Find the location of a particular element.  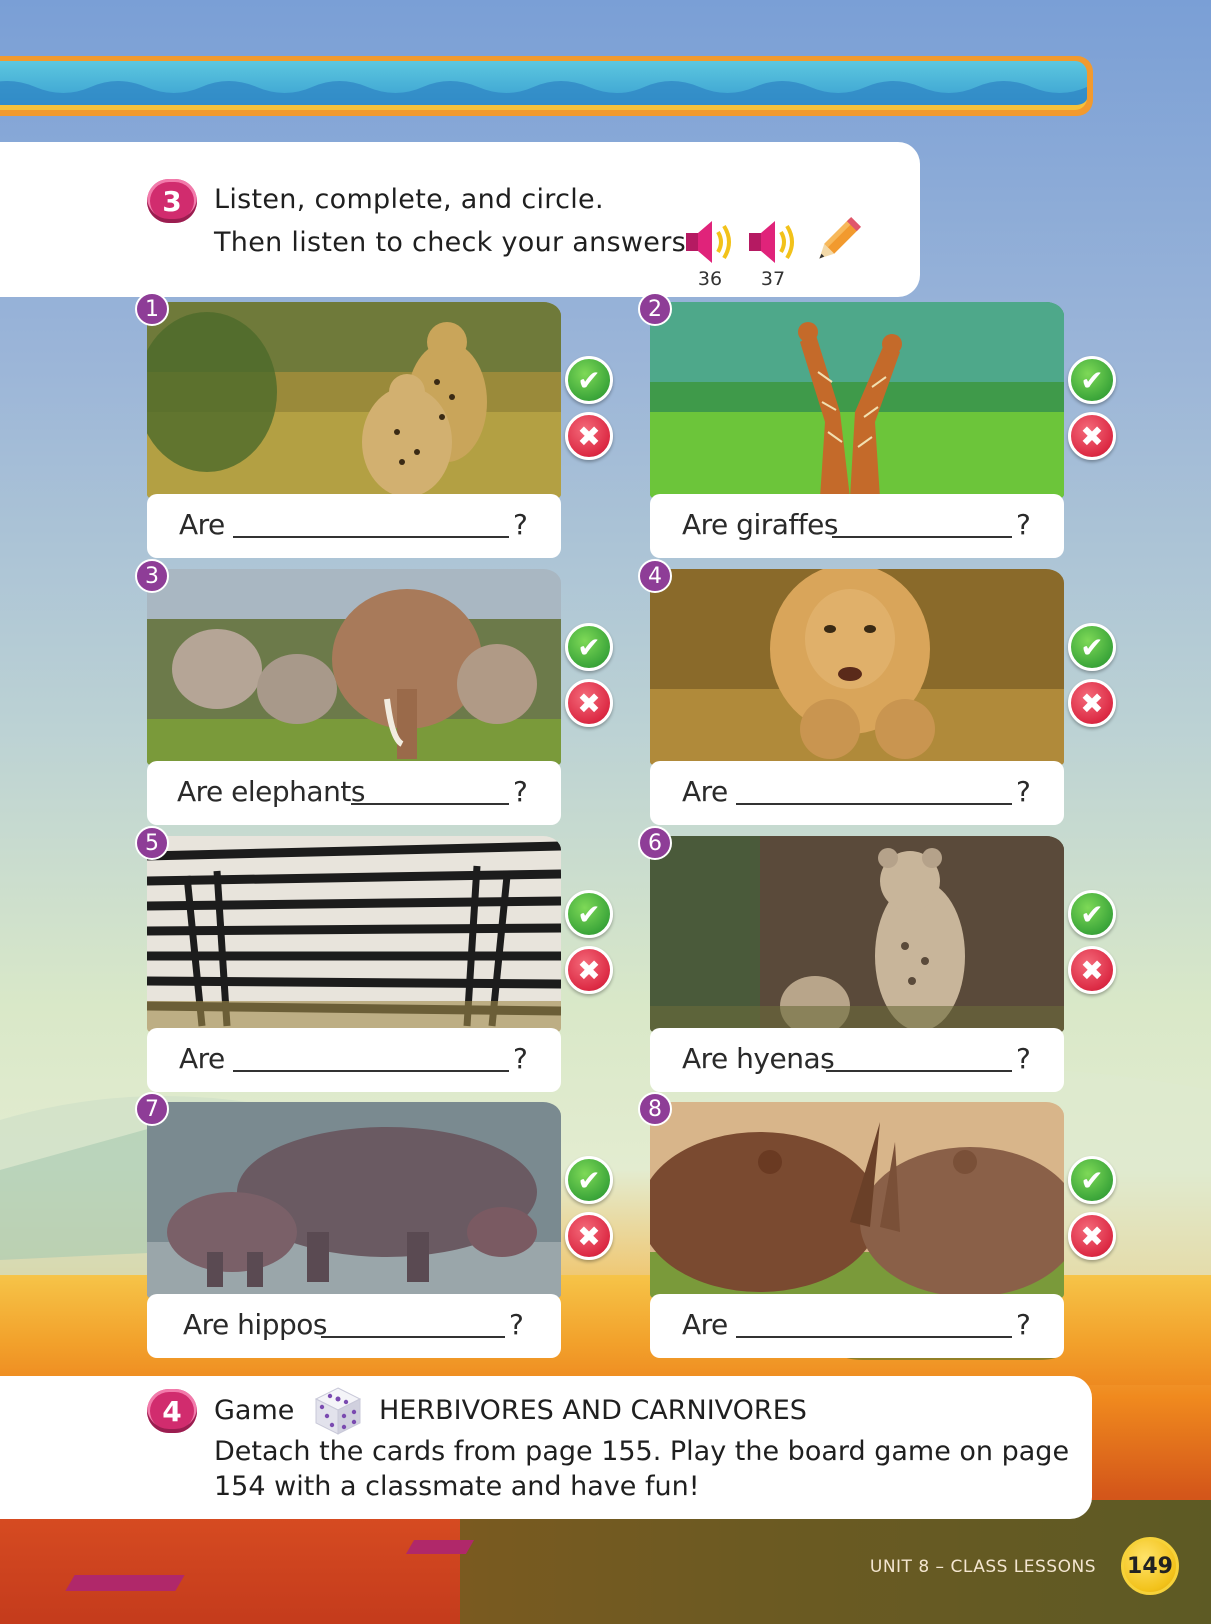

caption-text: Are hyenas is located at coordinates (758, 1058).